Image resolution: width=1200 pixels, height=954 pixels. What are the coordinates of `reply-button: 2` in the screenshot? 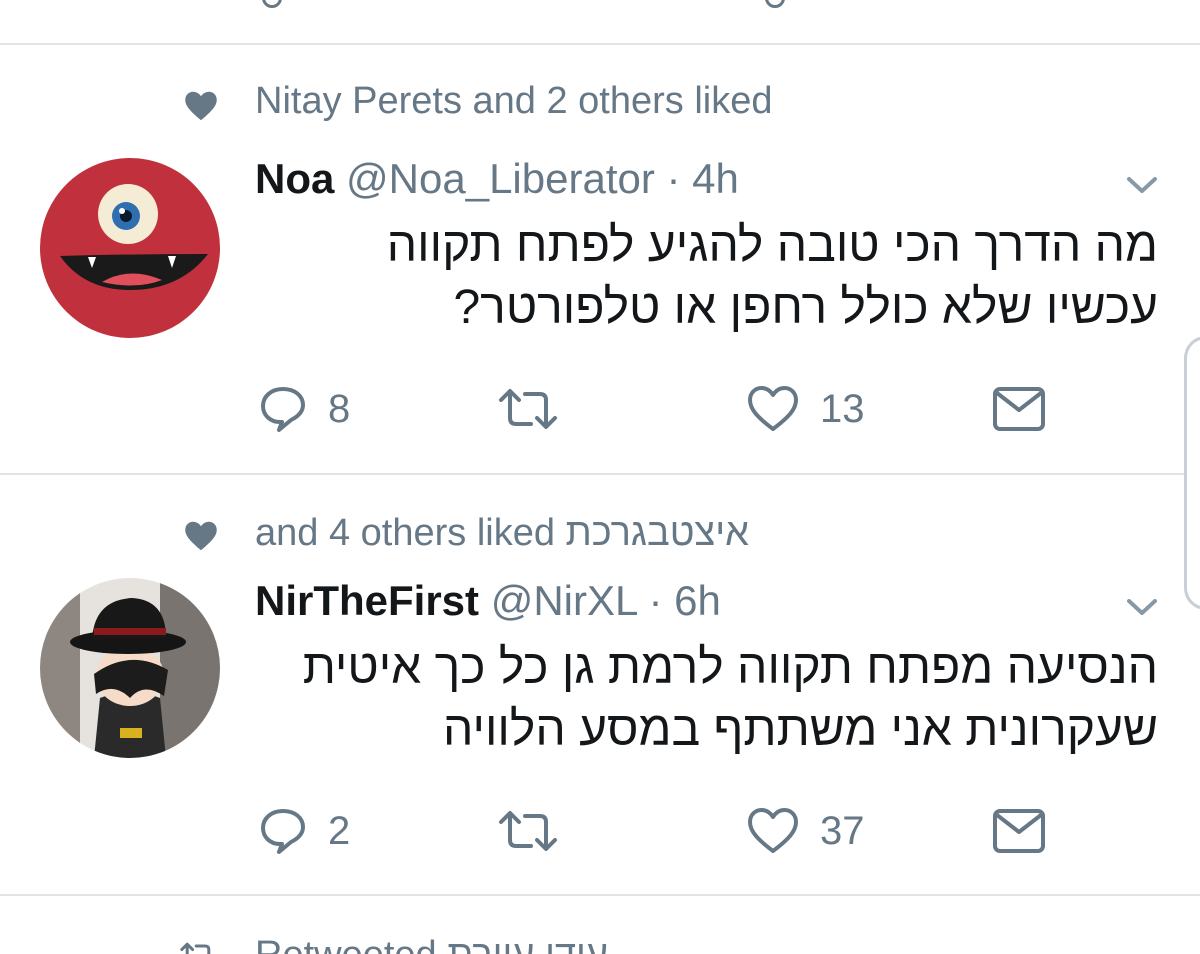 It's located at (304, 831).